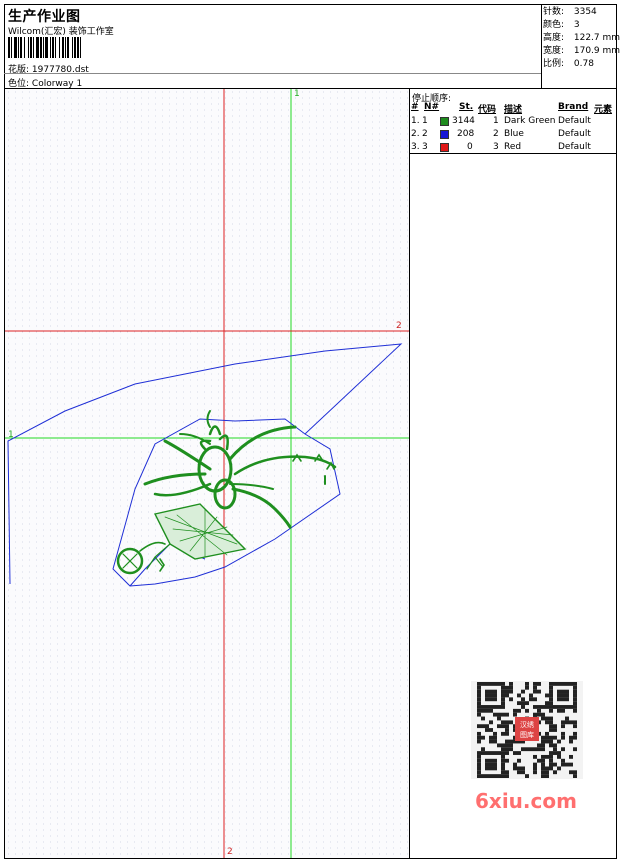 The width and height of the screenshot is (620, 861). What do you see at coordinates (526, 801) in the screenshot?
I see `watermark-logo: 6xiu.com` at bounding box center [526, 801].